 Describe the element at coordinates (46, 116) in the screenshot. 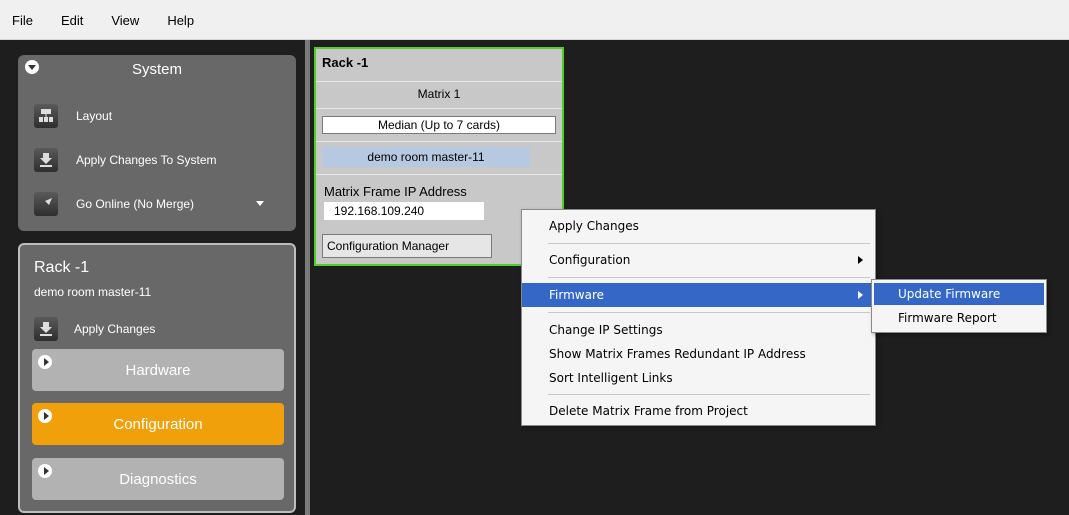

I see `layout-icon` at that location.